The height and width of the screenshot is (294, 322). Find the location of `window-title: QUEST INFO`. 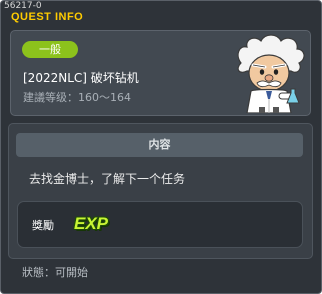

window-title: QUEST INFO is located at coordinates (47, 17).